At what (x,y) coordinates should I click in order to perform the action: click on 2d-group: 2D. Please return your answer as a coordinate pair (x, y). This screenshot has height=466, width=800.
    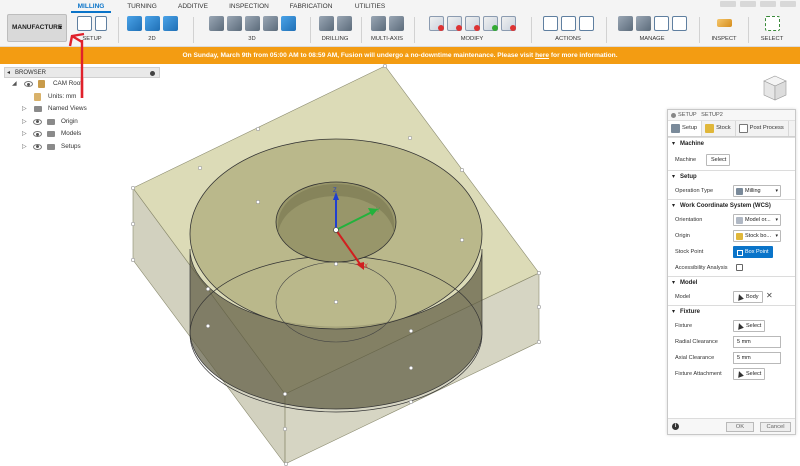
    Looking at the image, I should click on (152, 30).